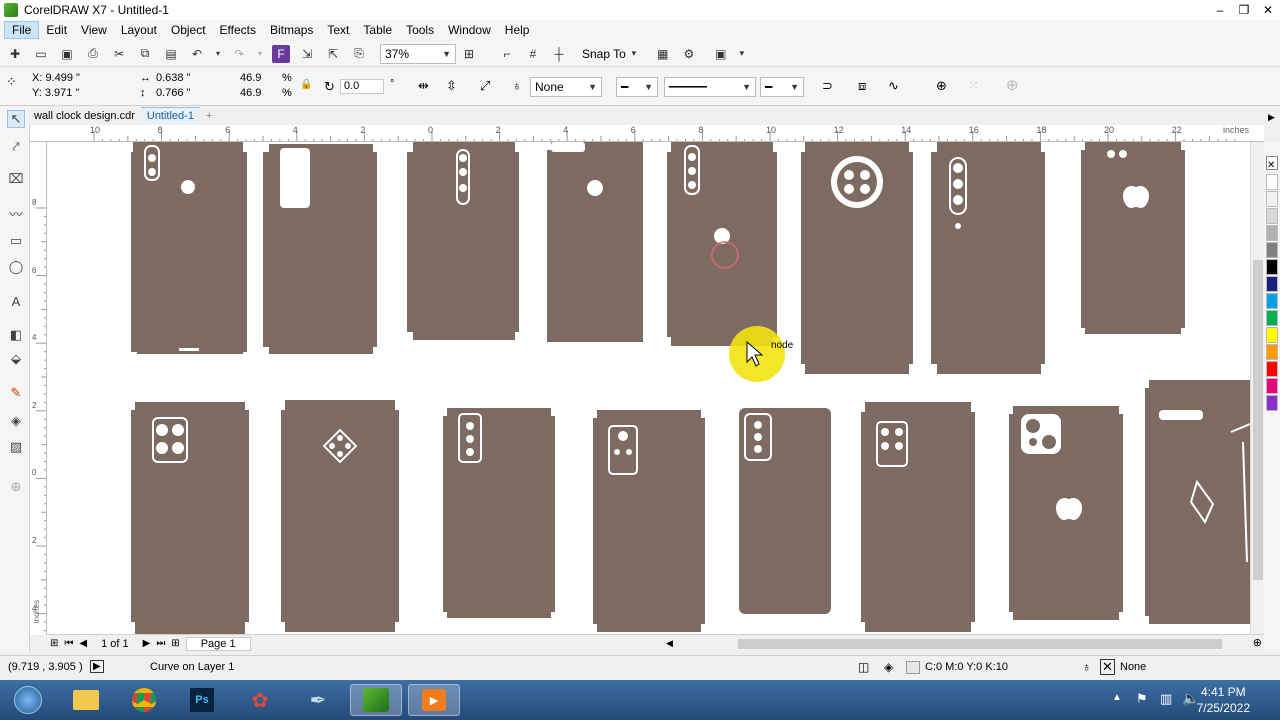  What do you see at coordinates (1166, 699) in the screenshot?
I see `tray-network-icon: ▥` at bounding box center [1166, 699].